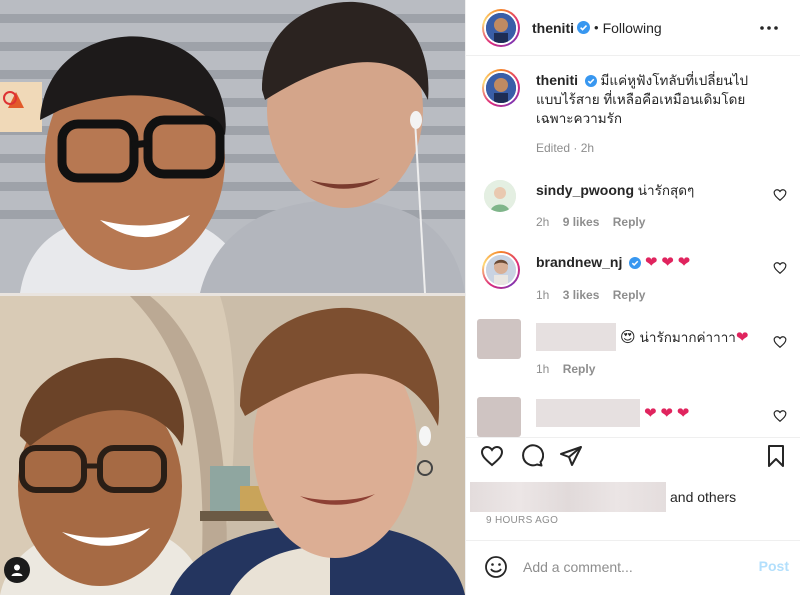 The width and height of the screenshot is (800, 595). What do you see at coordinates (492, 456) in the screenshot?
I see `heart-icon` at bounding box center [492, 456].